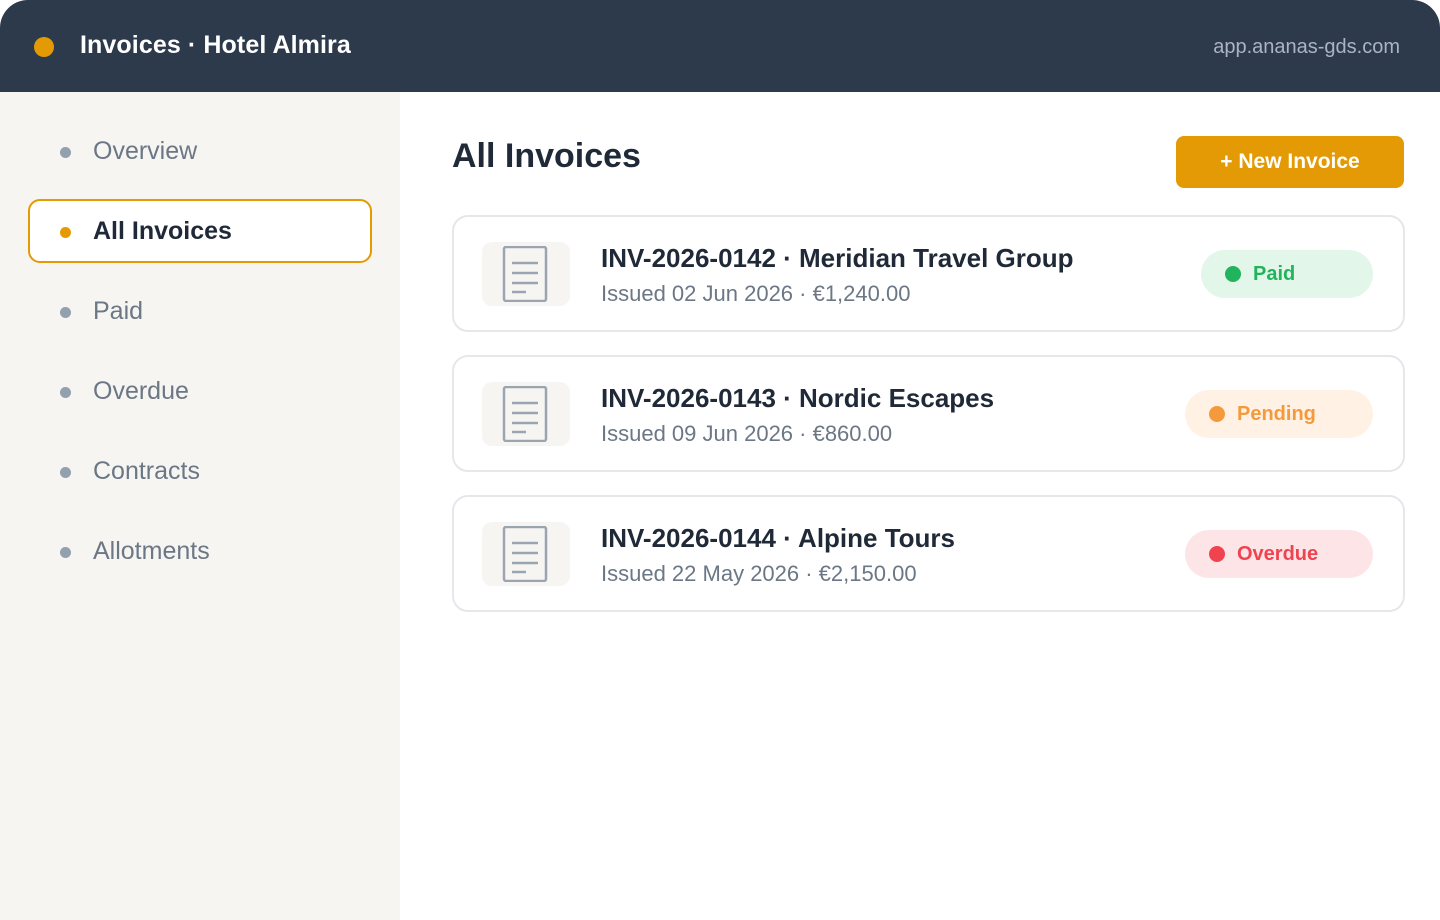 This screenshot has height=920, width=1440. What do you see at coordinates (162, 231) in the screenshot?
I see `sidebar-item-label: All Invoices` at bounding box center [162, 231].